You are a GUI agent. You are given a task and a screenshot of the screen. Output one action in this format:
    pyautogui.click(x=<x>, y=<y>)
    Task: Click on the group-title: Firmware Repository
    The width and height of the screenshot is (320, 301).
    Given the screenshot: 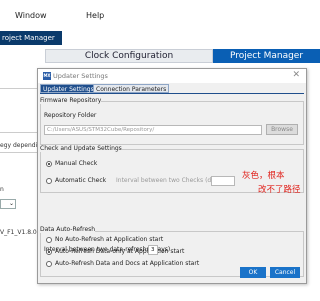 What is the action you would take?
    pyautogui.click(x=71, y=100)
    